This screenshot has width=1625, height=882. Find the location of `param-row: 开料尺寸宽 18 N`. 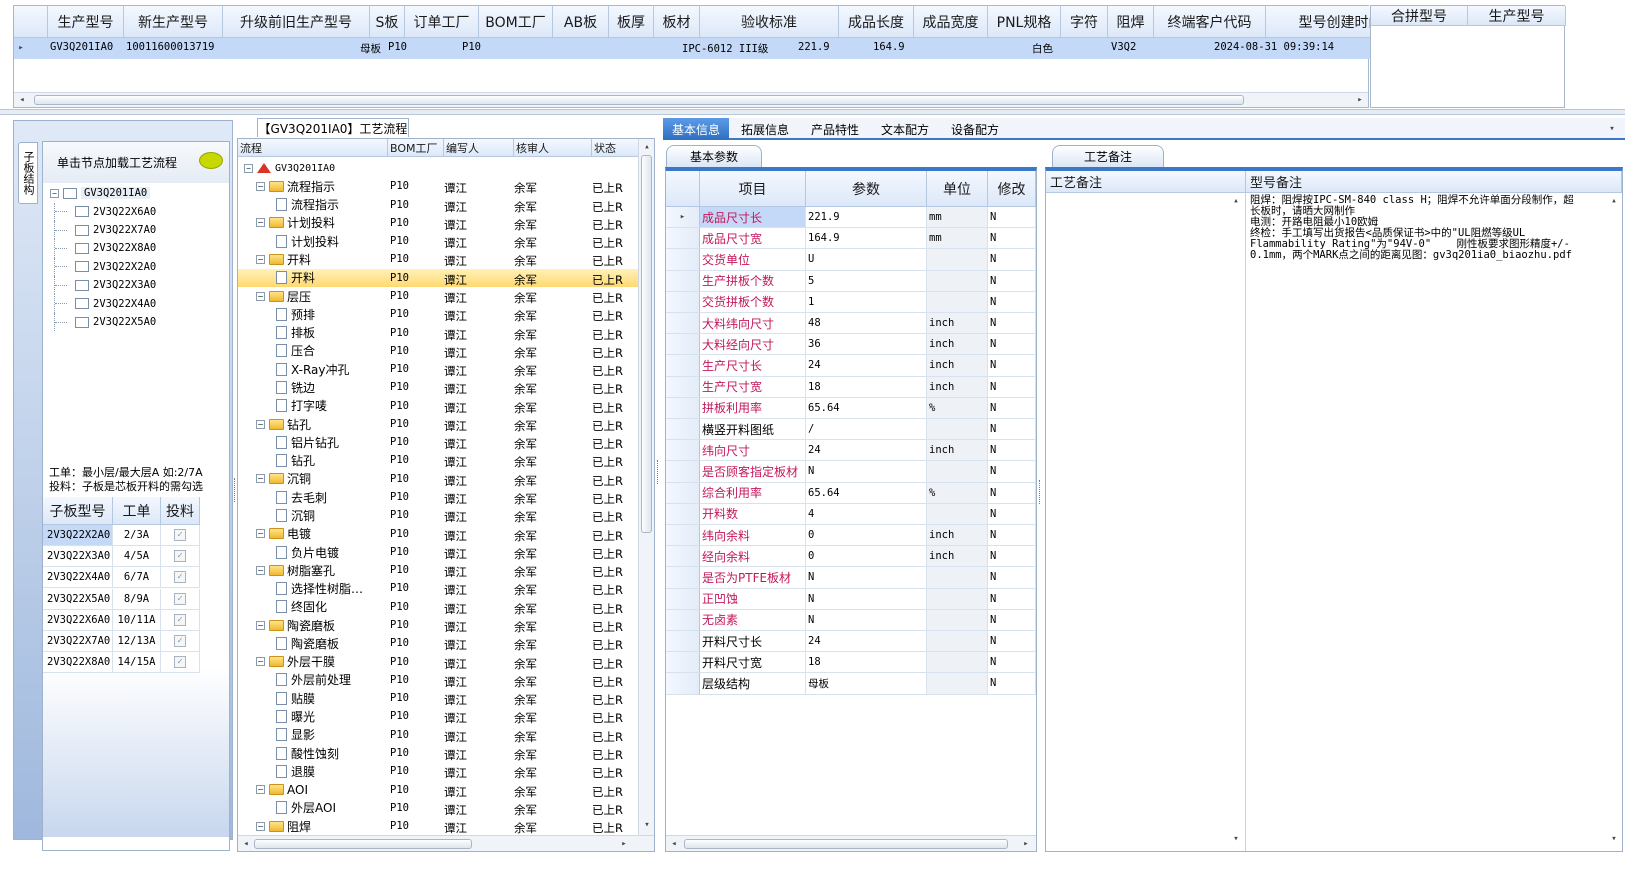

param-row: 开料尺寸宽 18 N is located at coordinates (851, 663).